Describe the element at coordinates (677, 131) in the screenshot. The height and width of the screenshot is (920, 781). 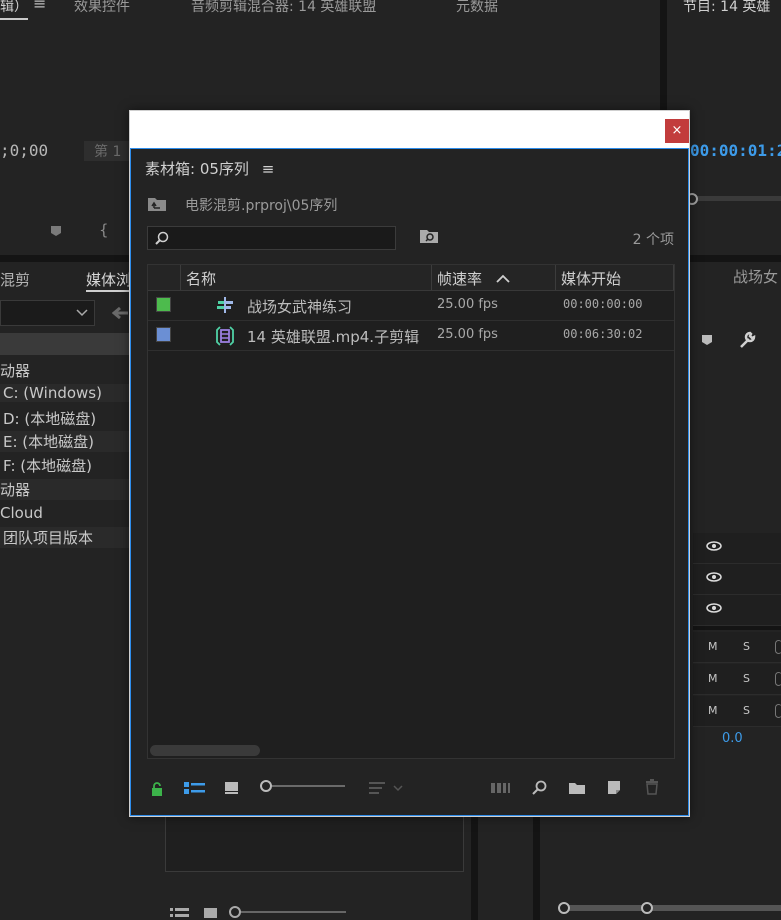
I see `close-button: ×` at that location.